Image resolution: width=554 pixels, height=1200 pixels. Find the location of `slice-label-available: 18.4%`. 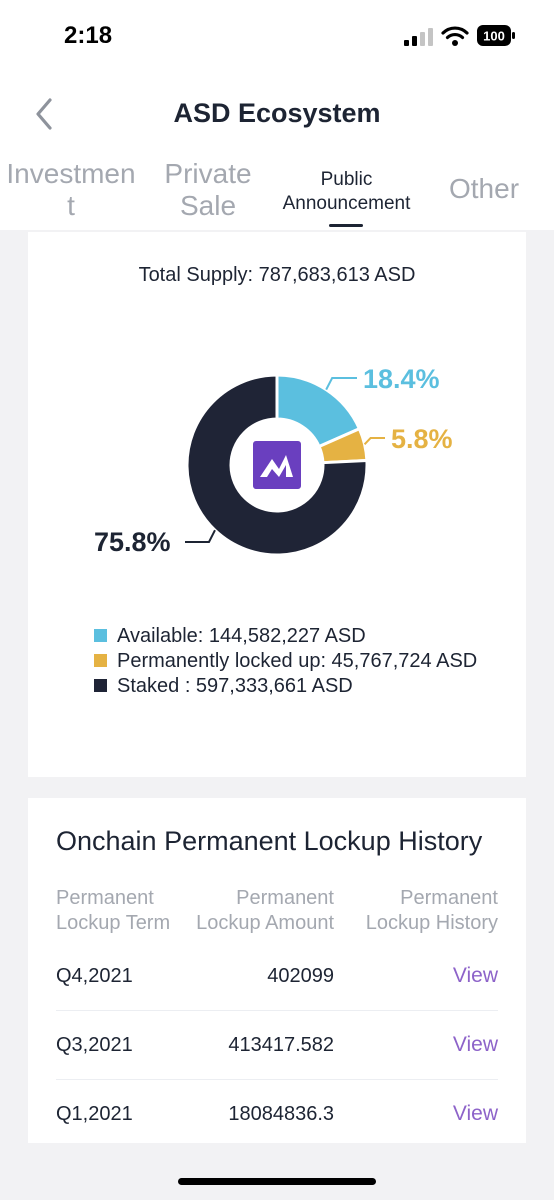

slice-label-available: 18.4% is located at coordinates (401, 379).